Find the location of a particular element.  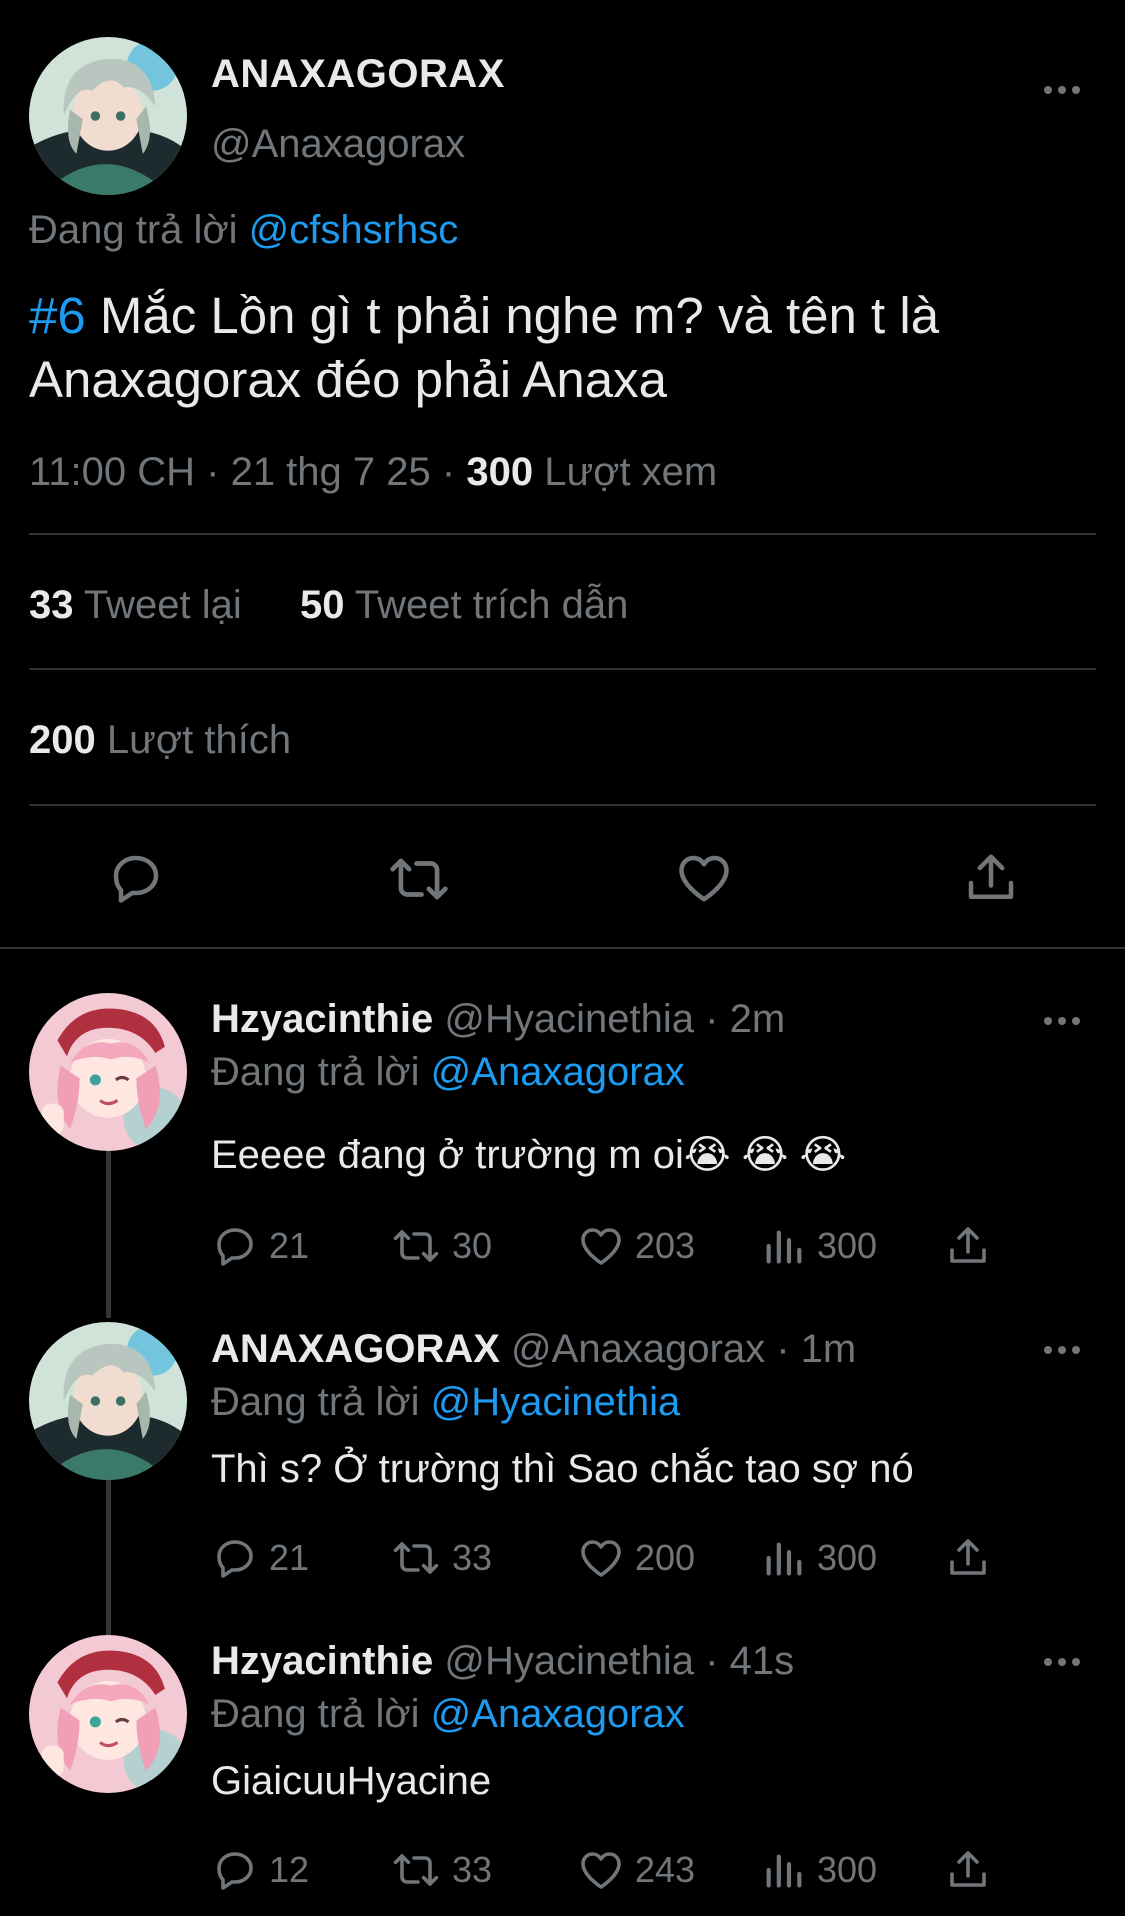

reply-button: 12 is located at coordinates (260, 1870).